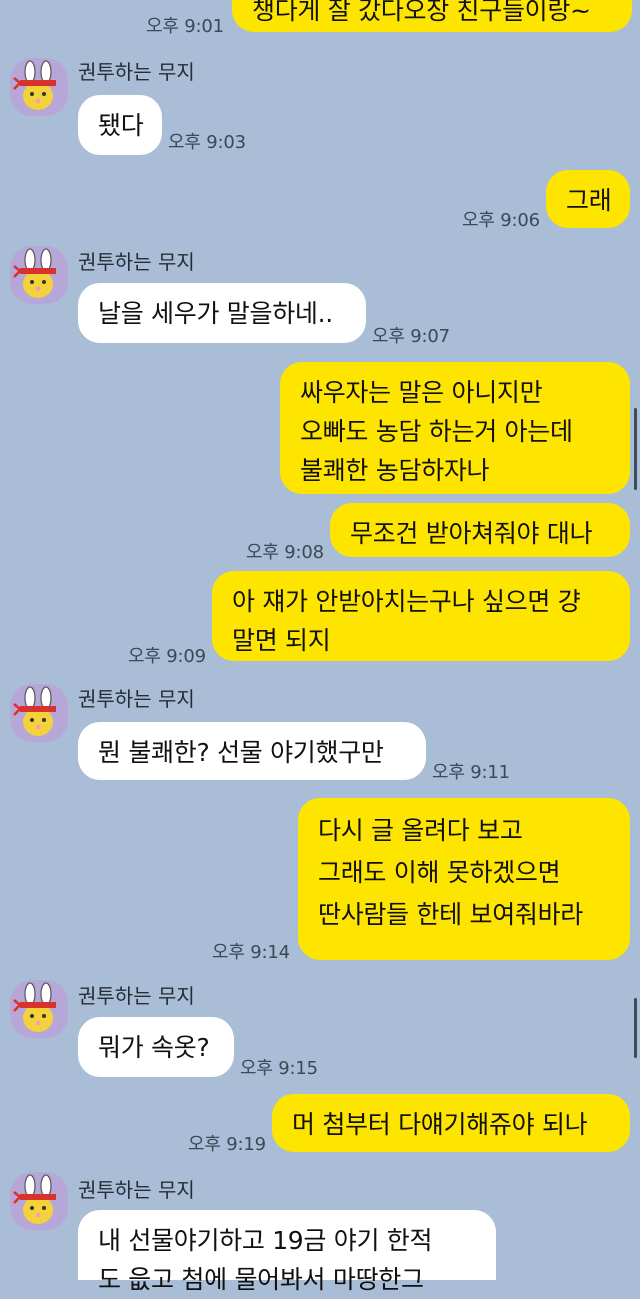 This screenshot has height=1299, width=640. What do you see at coordinates (167, 656) in the screenshot?
I see `message-timestamp: 오후 9:09` at bounding box center [167, 656].